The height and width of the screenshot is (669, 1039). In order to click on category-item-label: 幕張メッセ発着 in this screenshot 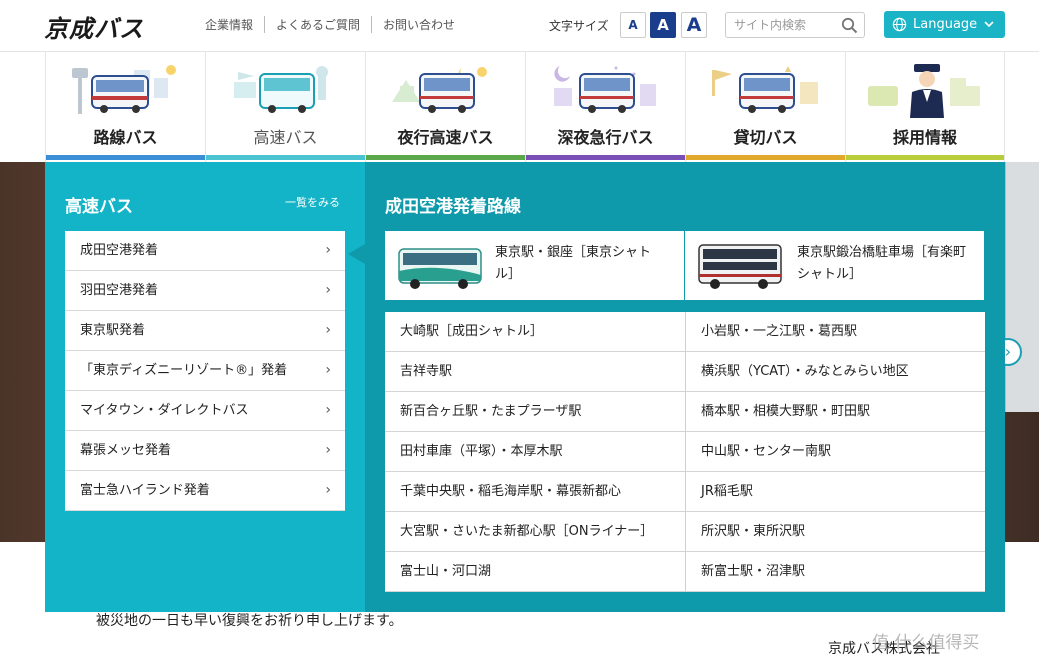, I will do `click(126, 450)`.